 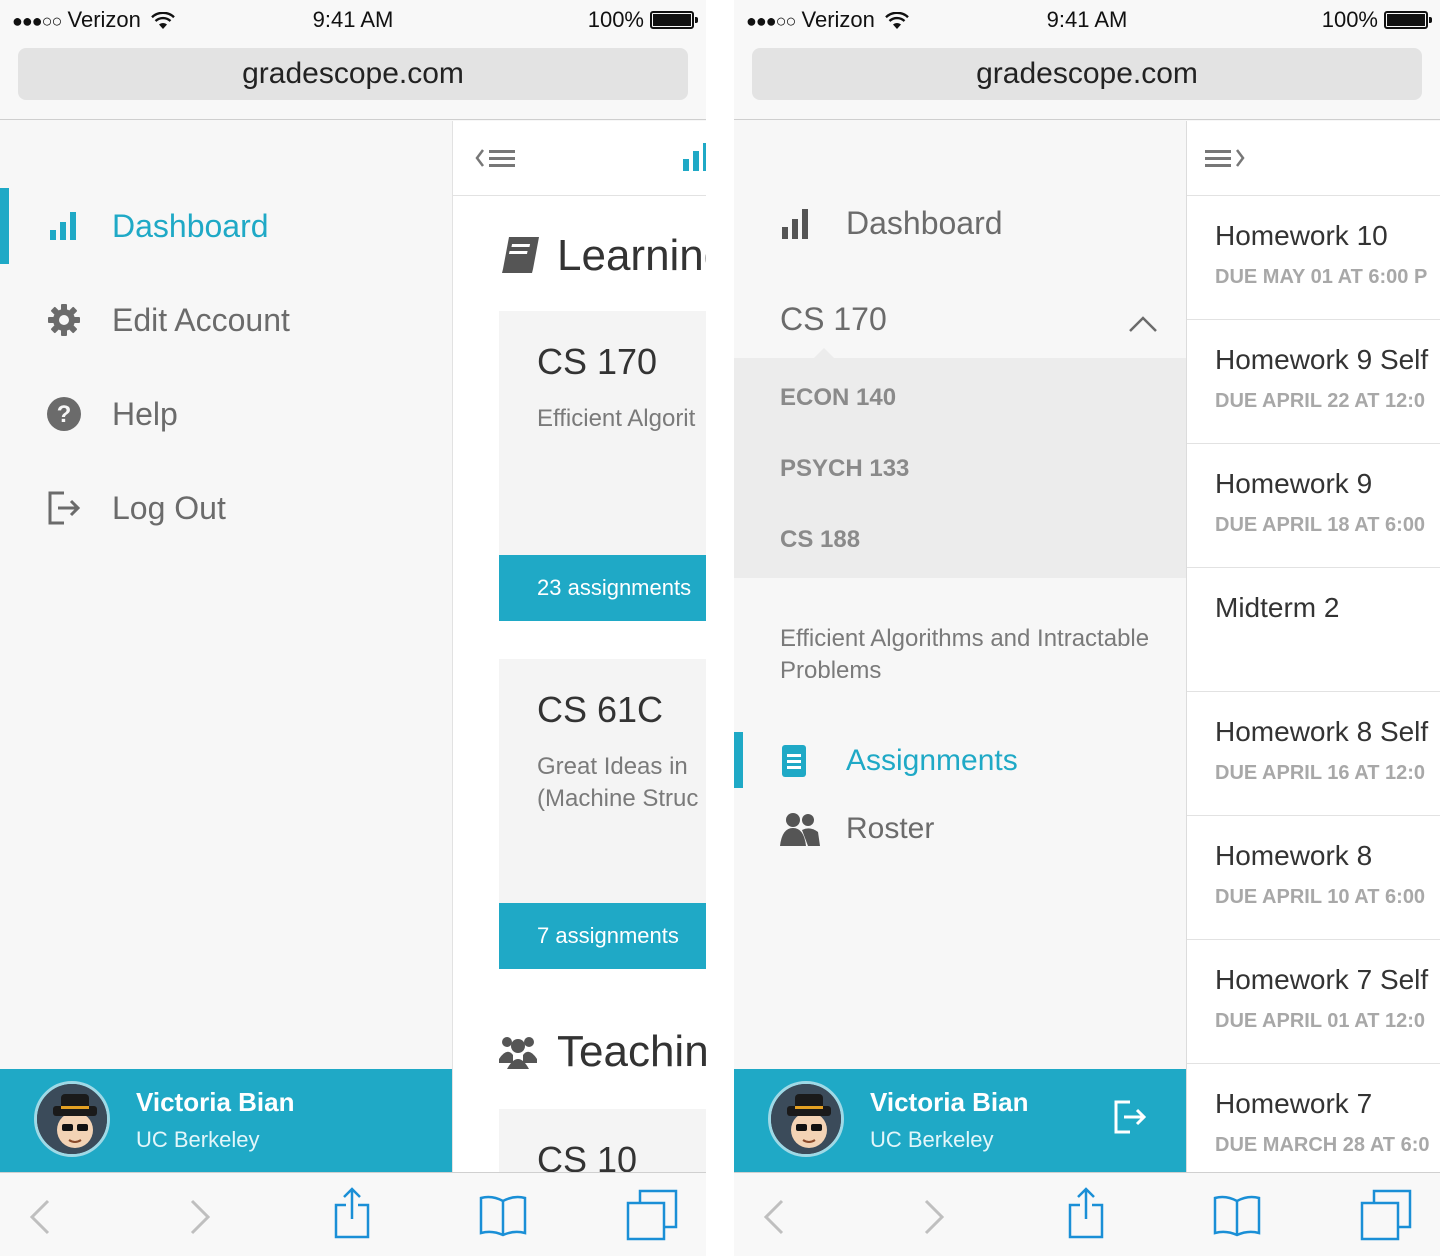 What do you see at coordinates (1321, 277) in the screenshot?
I see `assignment-due: DUE MAY 01 AT 6:00 P` at bounding box center [1321, 277].